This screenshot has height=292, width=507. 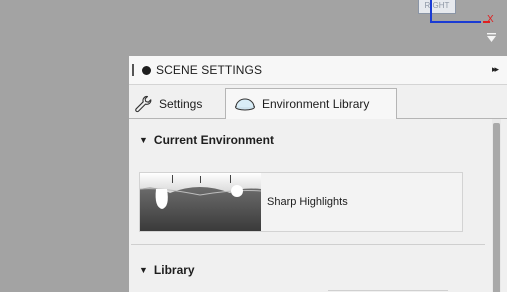 I want to click on panel-title: SCENE SETTINGS, so click(x=209, y=70).